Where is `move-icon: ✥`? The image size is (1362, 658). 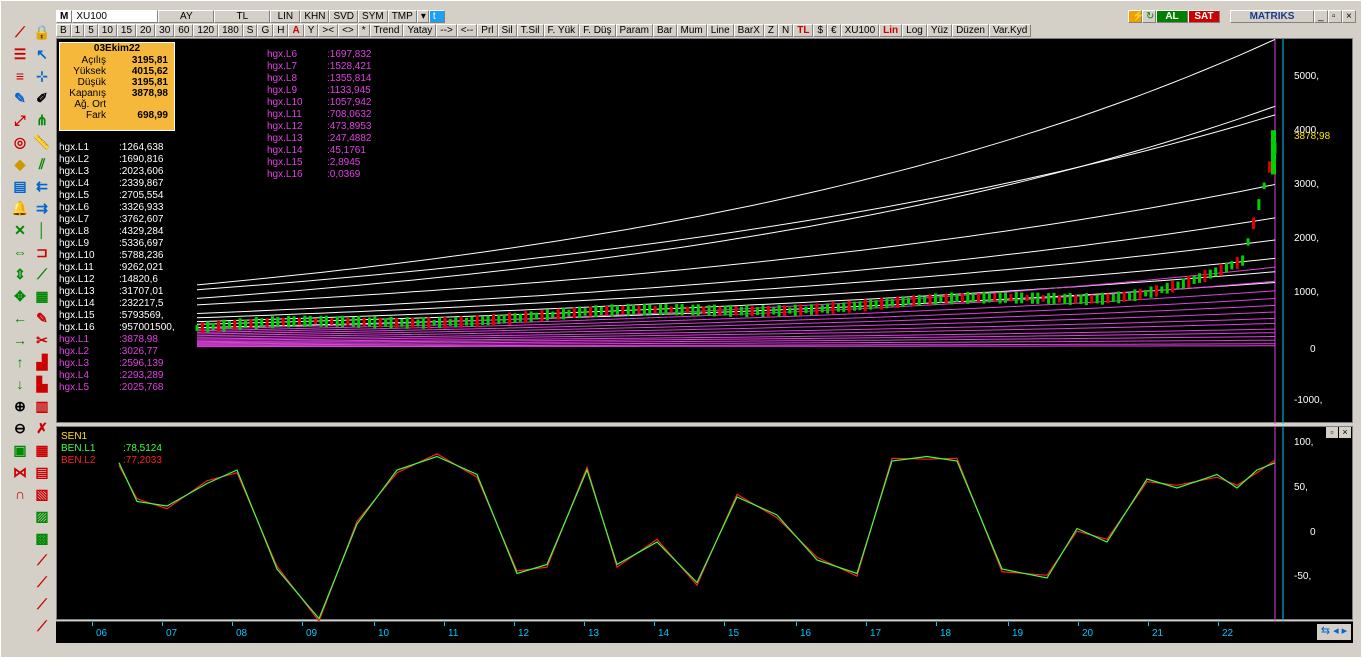 move-icon: ✥ is located at coordinates (20, 296).